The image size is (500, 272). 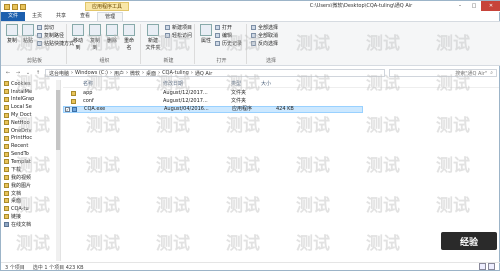 I want to click on nav-item-label: Local Se, so click(x=21, y=107).